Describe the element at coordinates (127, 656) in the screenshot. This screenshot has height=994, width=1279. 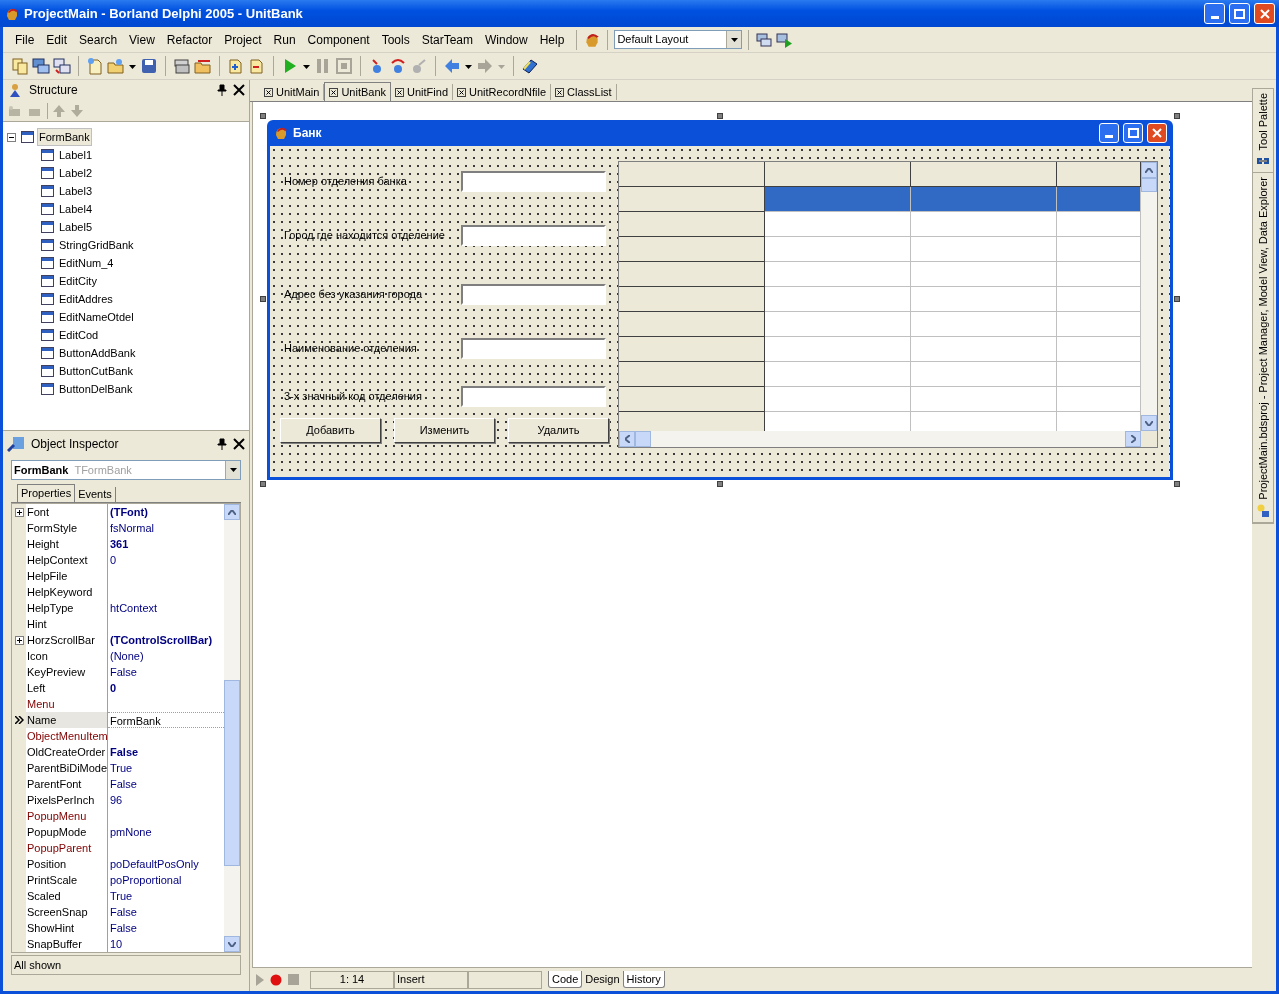
I see `property-value: (None)` at that location.